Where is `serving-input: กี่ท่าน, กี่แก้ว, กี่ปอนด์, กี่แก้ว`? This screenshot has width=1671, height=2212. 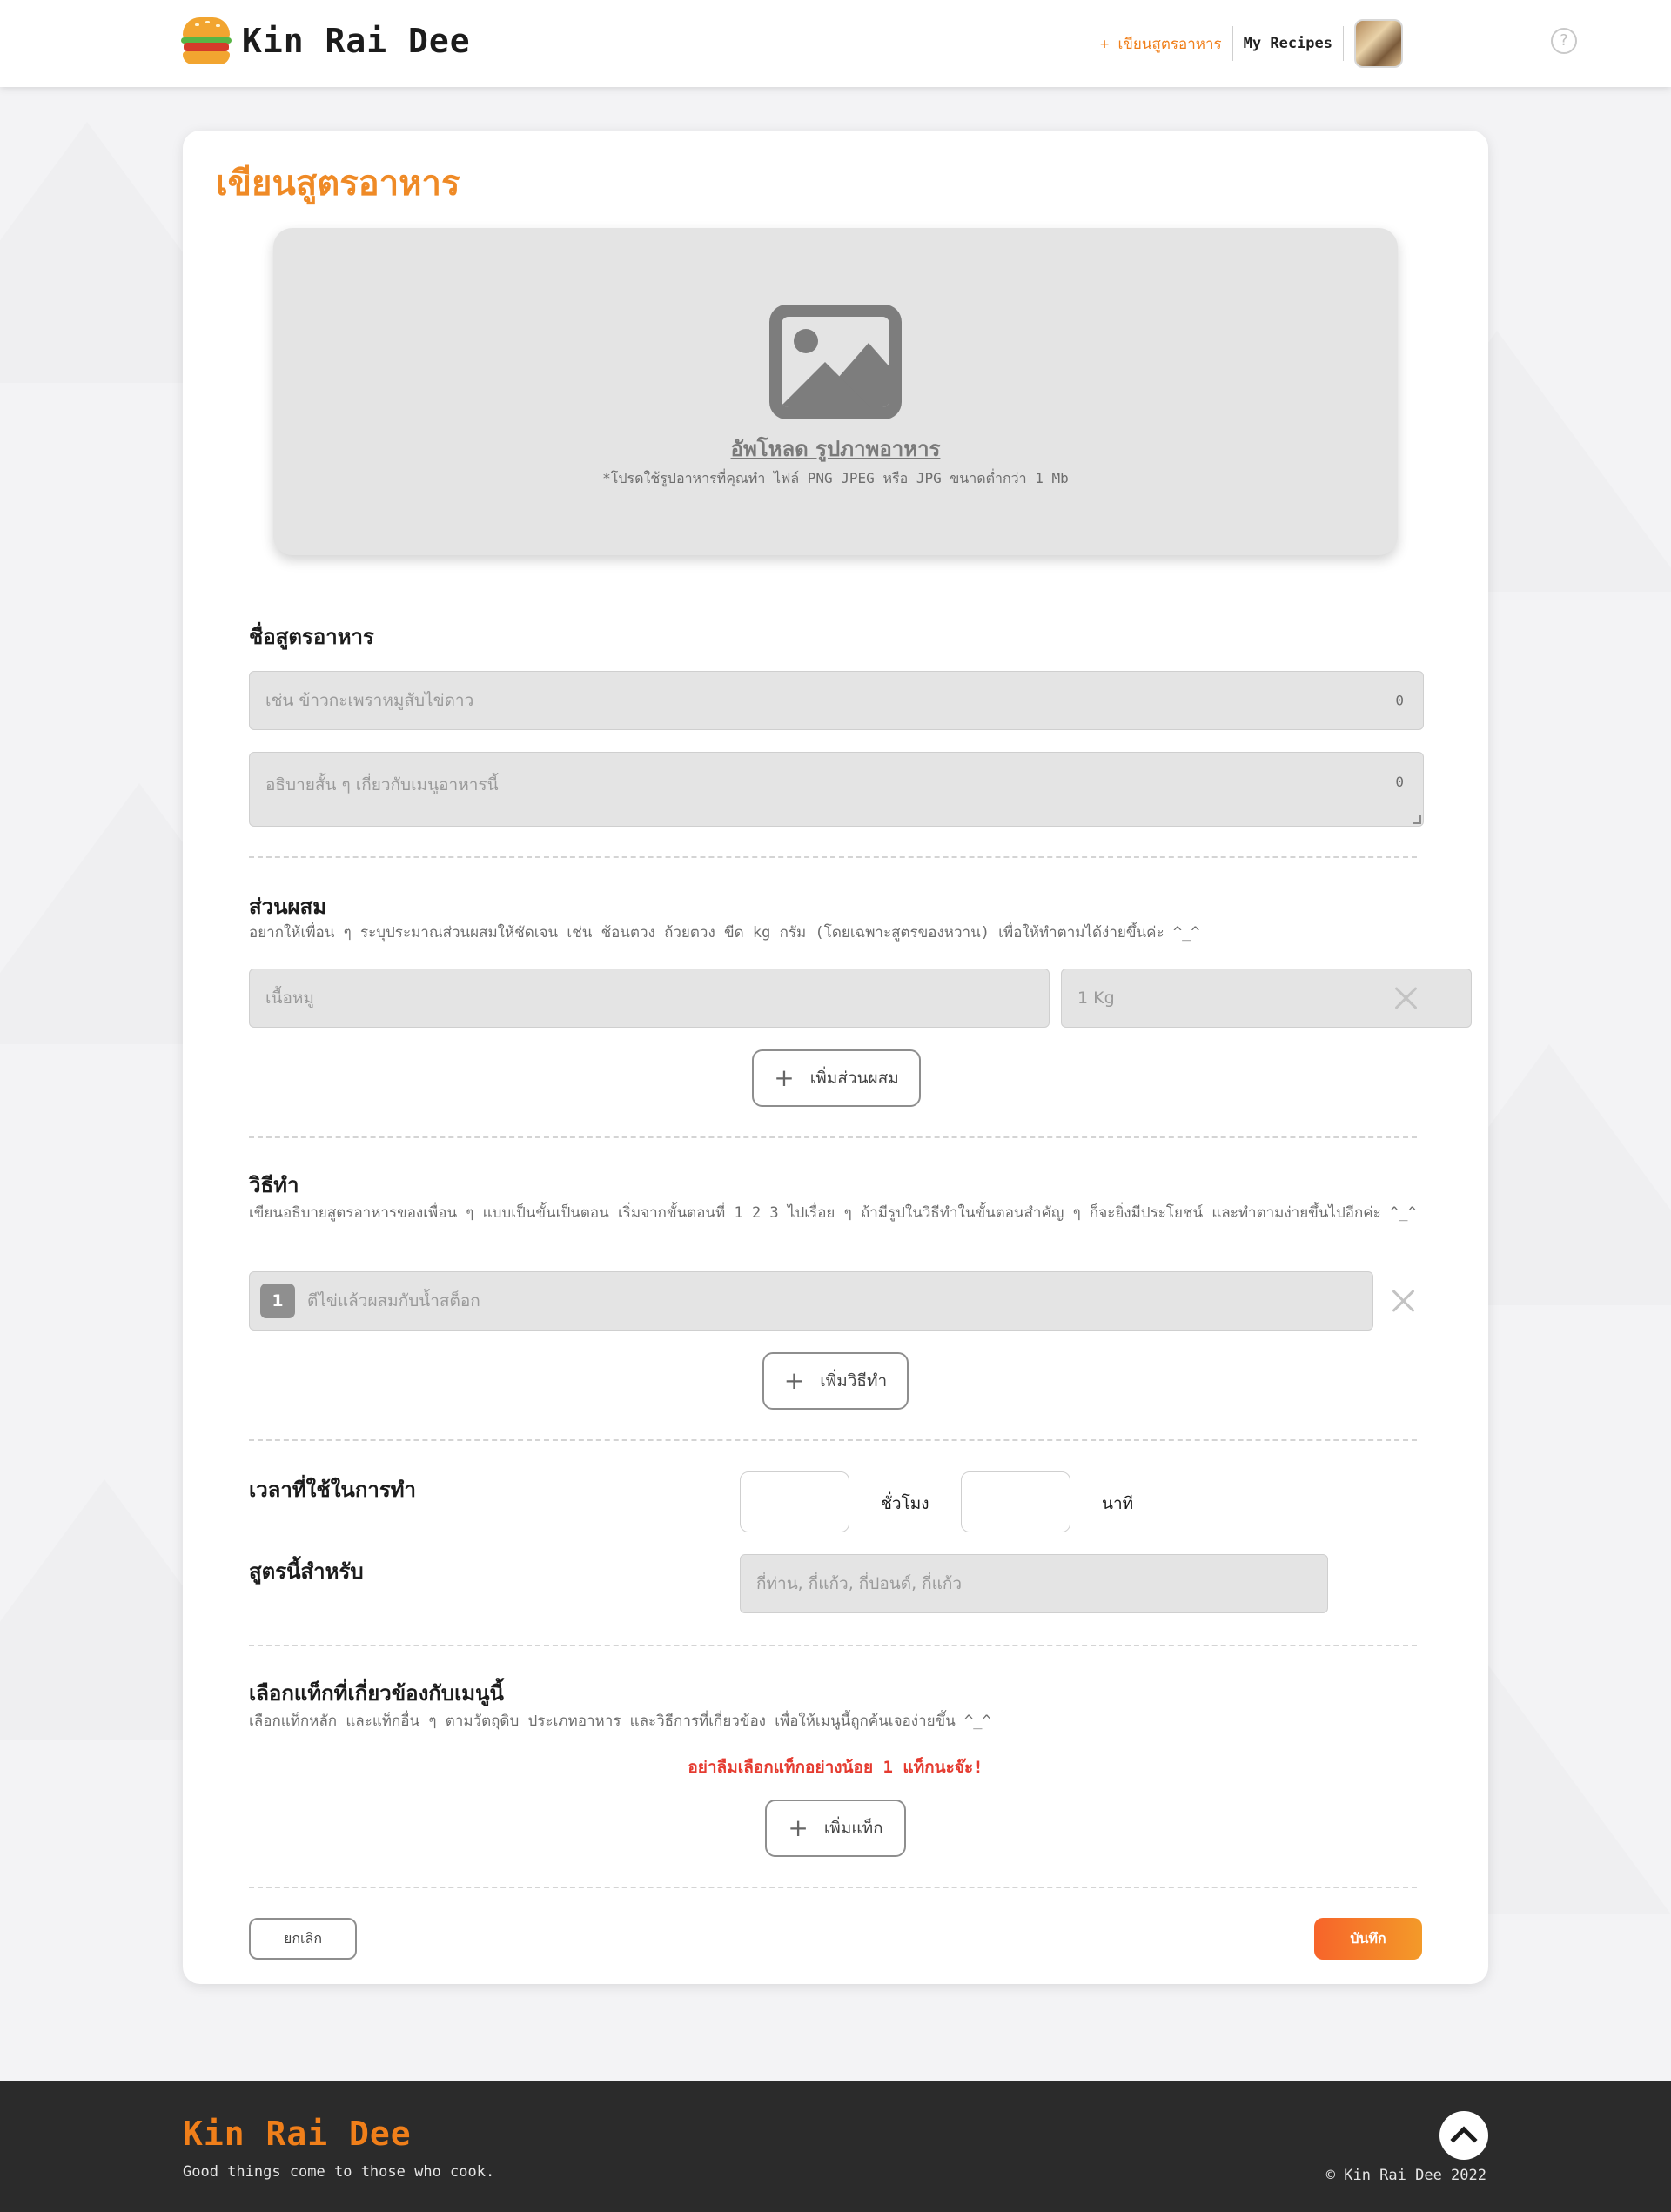
serving-input: กี่ท่าน, กี่แก้ว, กี่ปอนด์, กี่แก้ว is located at coordinates (1034, 1584).